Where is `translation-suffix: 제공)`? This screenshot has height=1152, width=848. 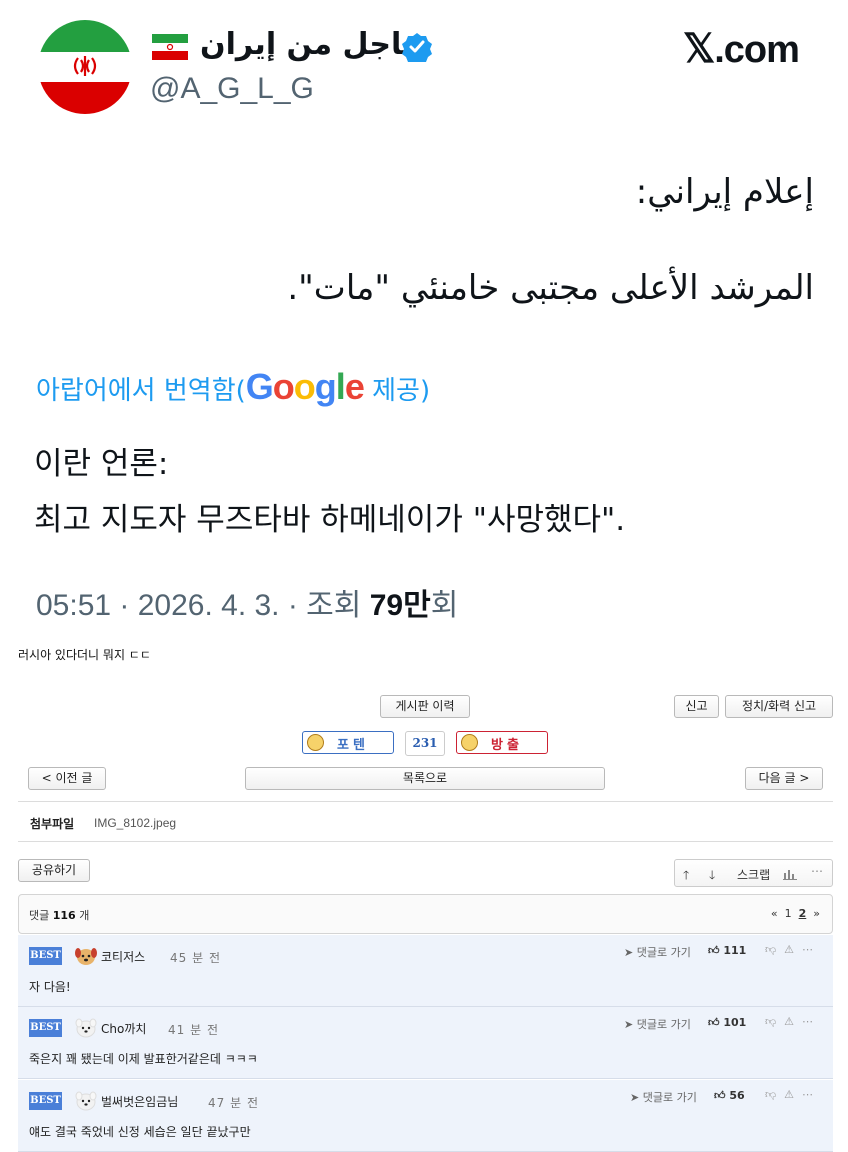 translation-suffix: 제공) is located at coordinates (397, 391).